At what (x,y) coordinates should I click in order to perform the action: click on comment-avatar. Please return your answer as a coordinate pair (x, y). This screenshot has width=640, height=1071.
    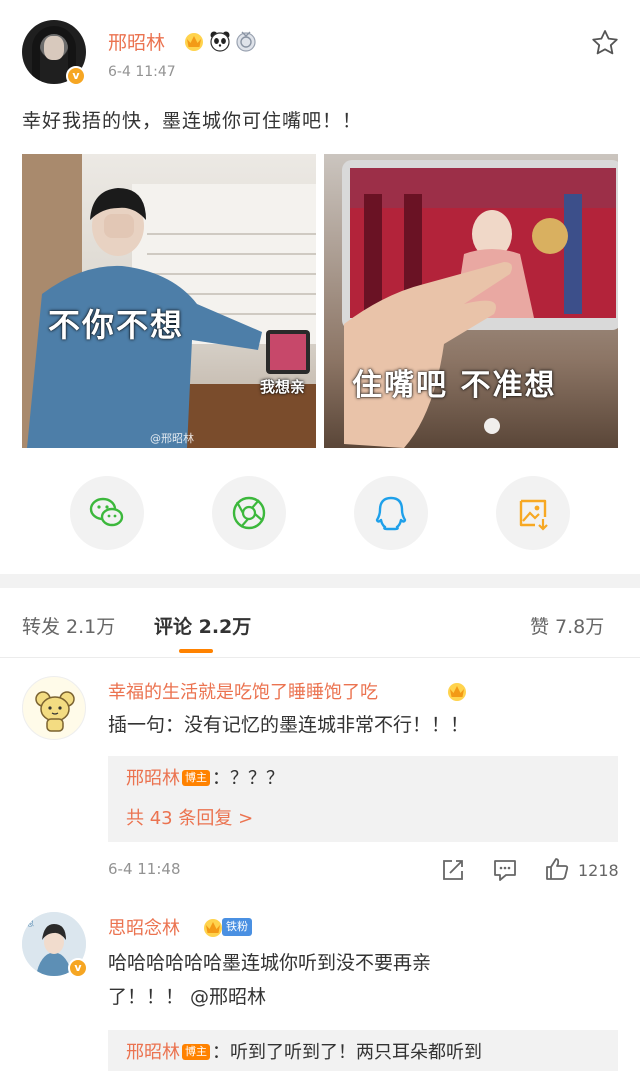
    Looking at the image, I should click on (54, 708).